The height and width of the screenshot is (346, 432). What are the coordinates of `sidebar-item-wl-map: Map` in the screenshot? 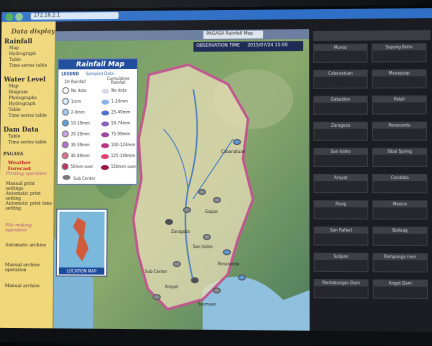 It's located at (14, 86).